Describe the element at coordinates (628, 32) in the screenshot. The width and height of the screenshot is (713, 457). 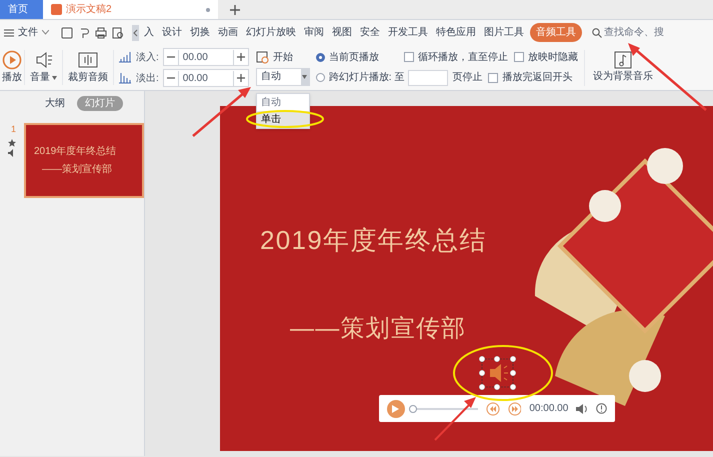
I see `search-field: 查找命令、搜` at that location.